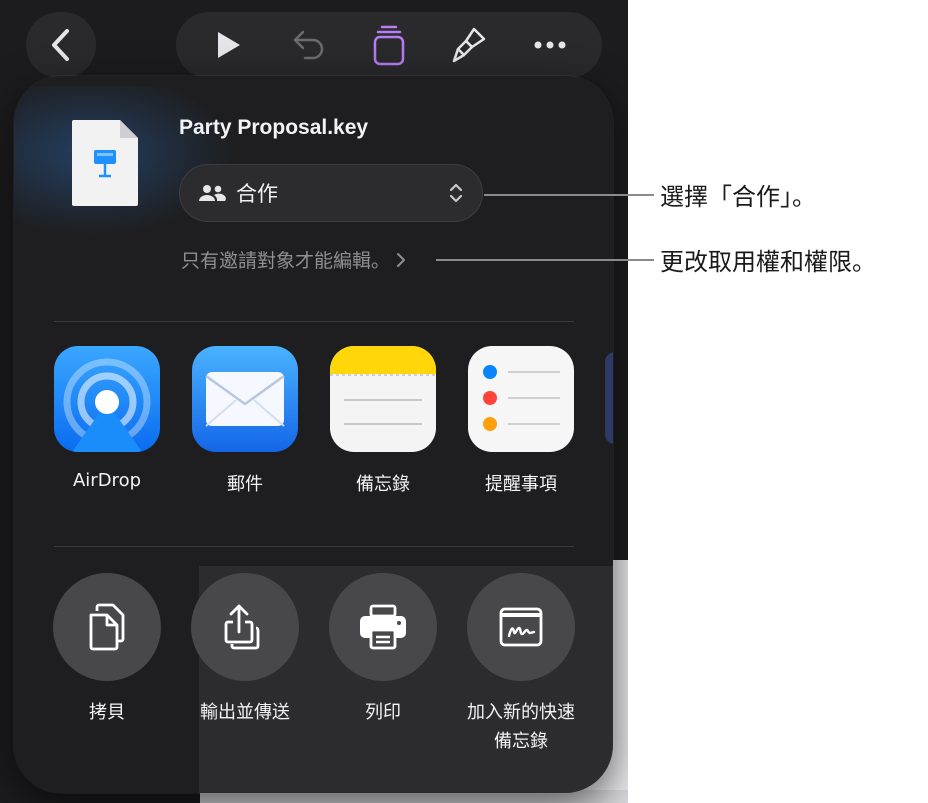 This screenshot has height=803, width=928. Describe the element at coordinates (609, 398) in the screenshot. I see `app-next-partial` at that location.